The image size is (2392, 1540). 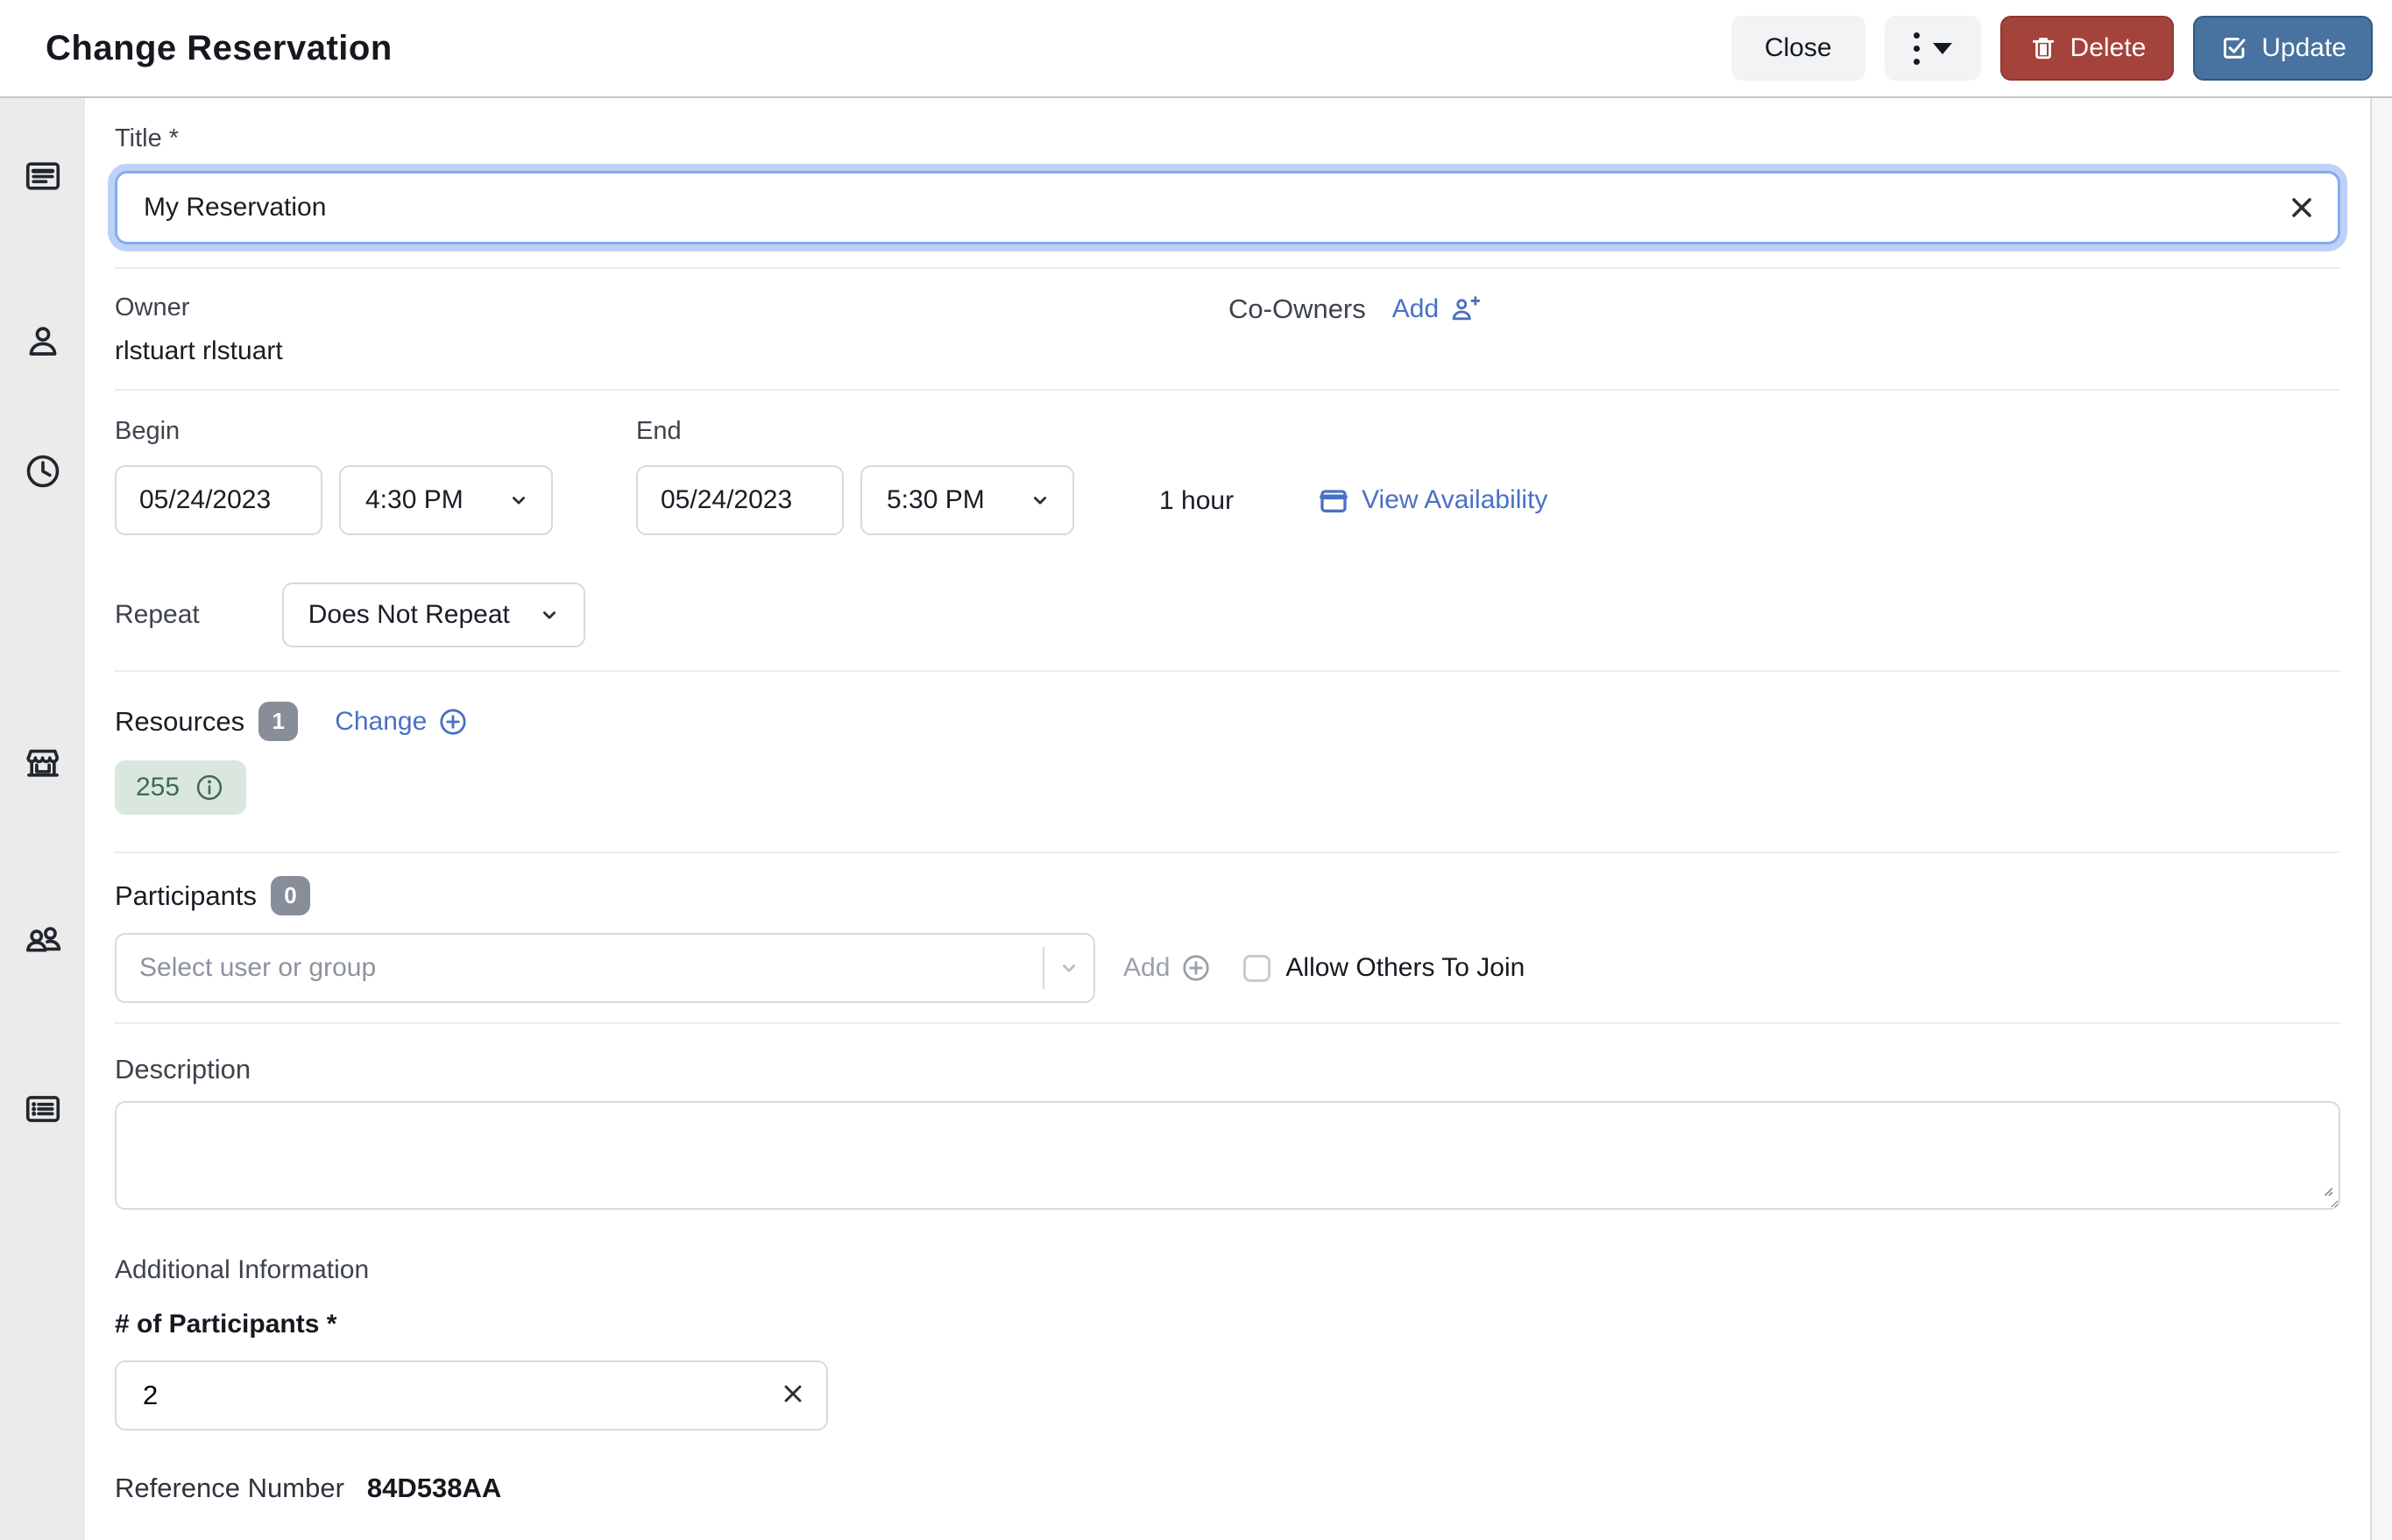 What do you see at coordinates (1227, 762) in the screenshot?
I see `resources-section: Resources 1 Change 255` at bounding box center [1227, 762].